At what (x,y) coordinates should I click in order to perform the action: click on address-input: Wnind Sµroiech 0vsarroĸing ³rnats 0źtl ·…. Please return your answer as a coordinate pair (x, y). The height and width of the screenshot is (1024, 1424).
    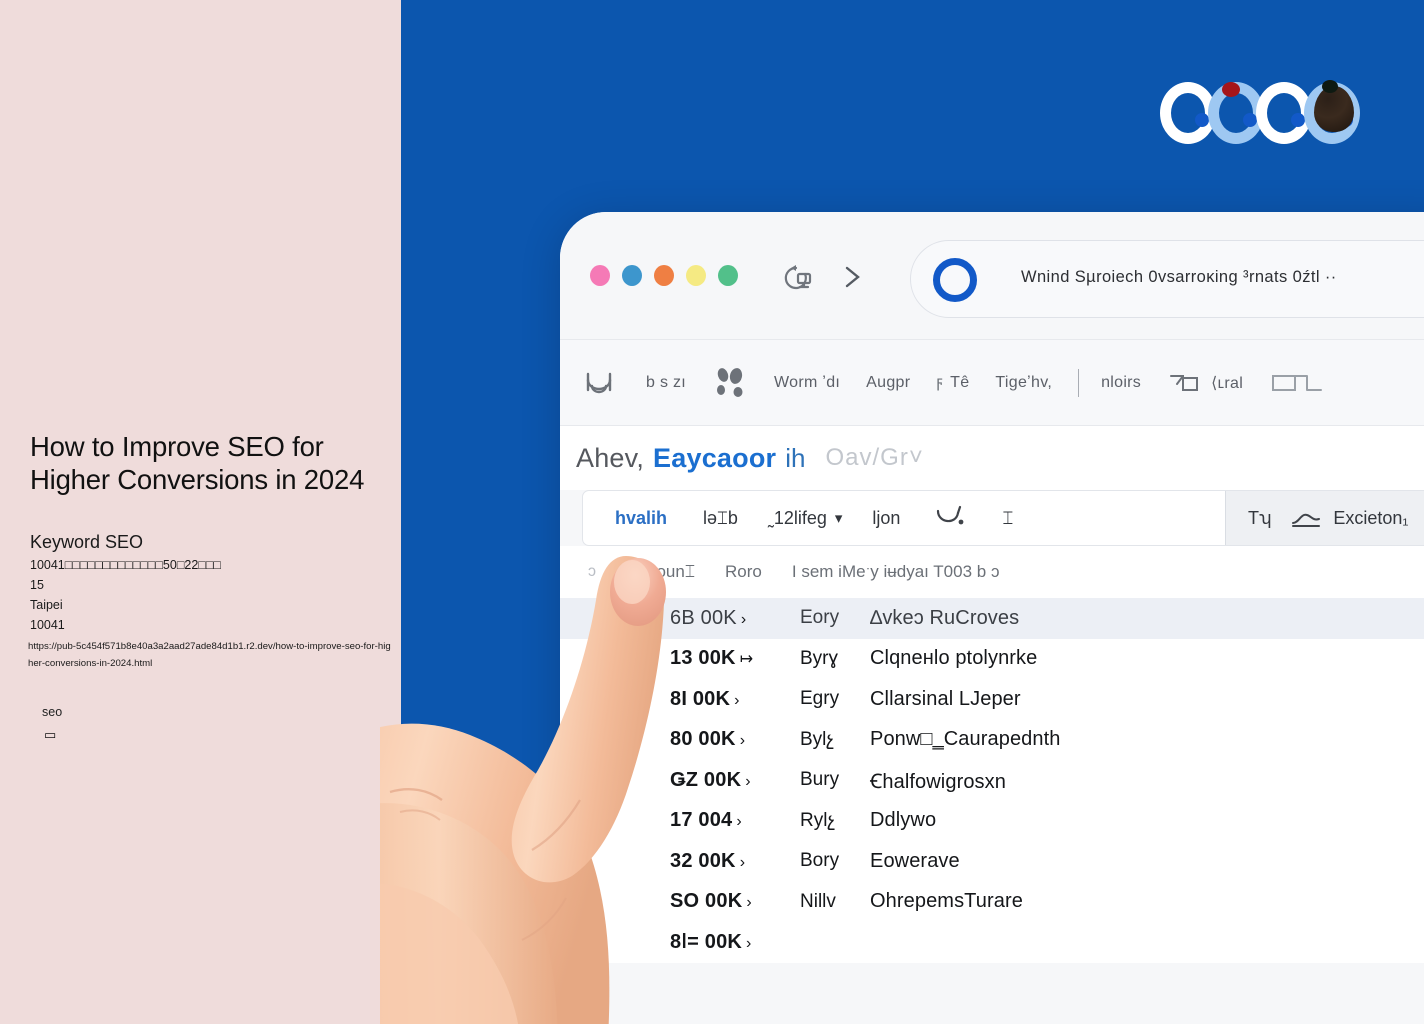
    Looking at the image, I should click on (1179, 277).